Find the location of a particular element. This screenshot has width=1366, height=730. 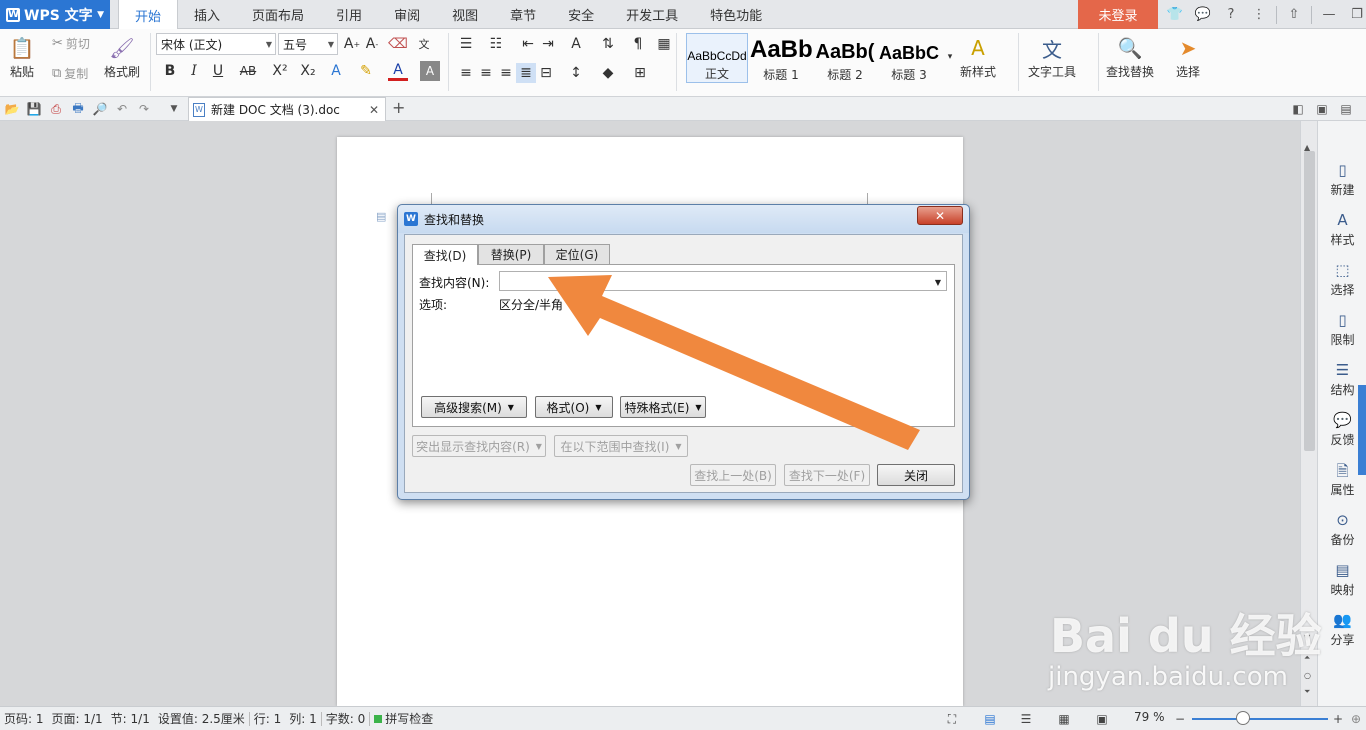

justify-icon: ≣ is located at coordinates (526, 73).